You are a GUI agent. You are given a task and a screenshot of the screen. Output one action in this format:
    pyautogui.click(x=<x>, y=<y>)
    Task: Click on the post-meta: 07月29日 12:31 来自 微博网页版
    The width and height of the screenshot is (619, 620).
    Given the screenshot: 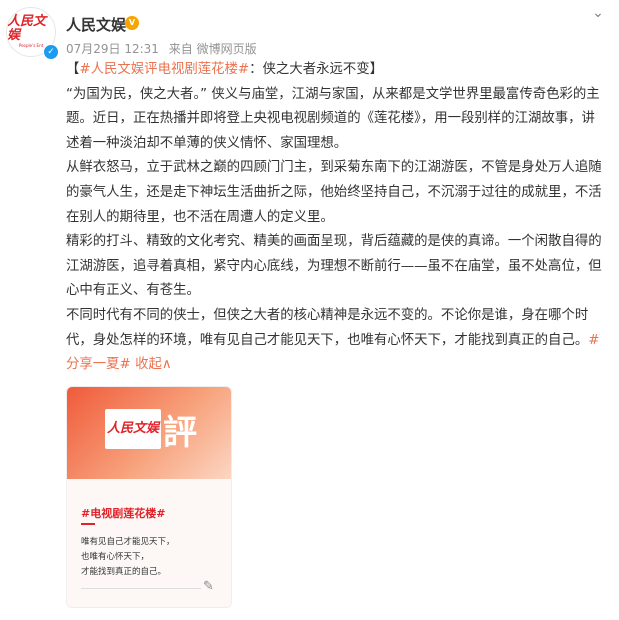 What is the action you would take?
    pyautogui.click(x=164, y=48)
    